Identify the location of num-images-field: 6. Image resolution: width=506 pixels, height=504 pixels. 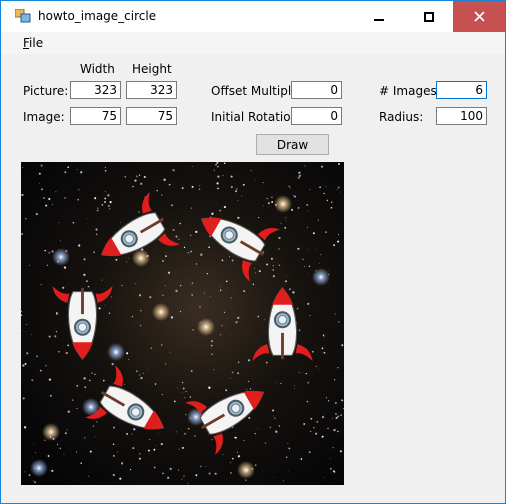
(461, 90).